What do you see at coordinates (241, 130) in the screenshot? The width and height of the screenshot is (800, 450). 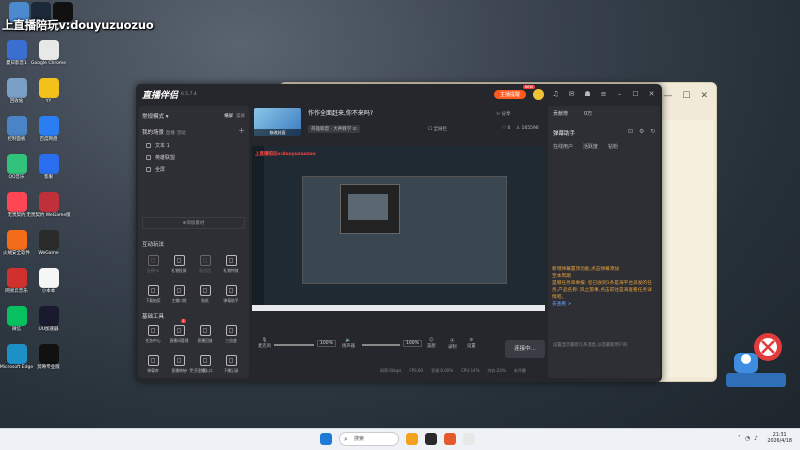 I see `add-scene-icon: +` at bounding box center [241, 130].